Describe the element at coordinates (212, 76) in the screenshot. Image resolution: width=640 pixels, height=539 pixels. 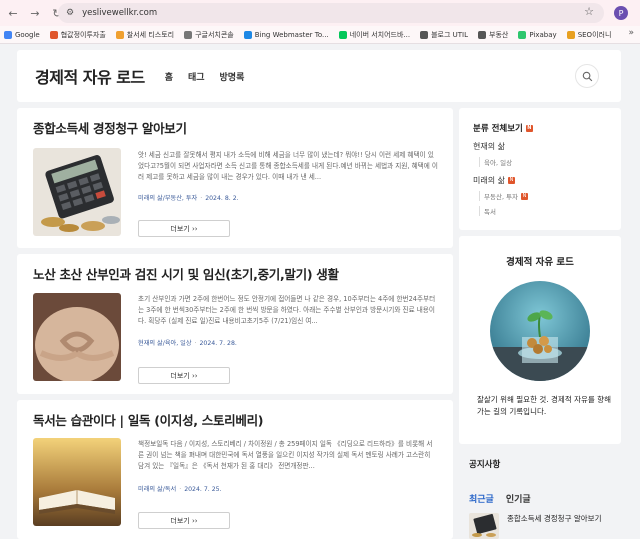
I see `main-menu: 홈 태그 방명록` at that location.